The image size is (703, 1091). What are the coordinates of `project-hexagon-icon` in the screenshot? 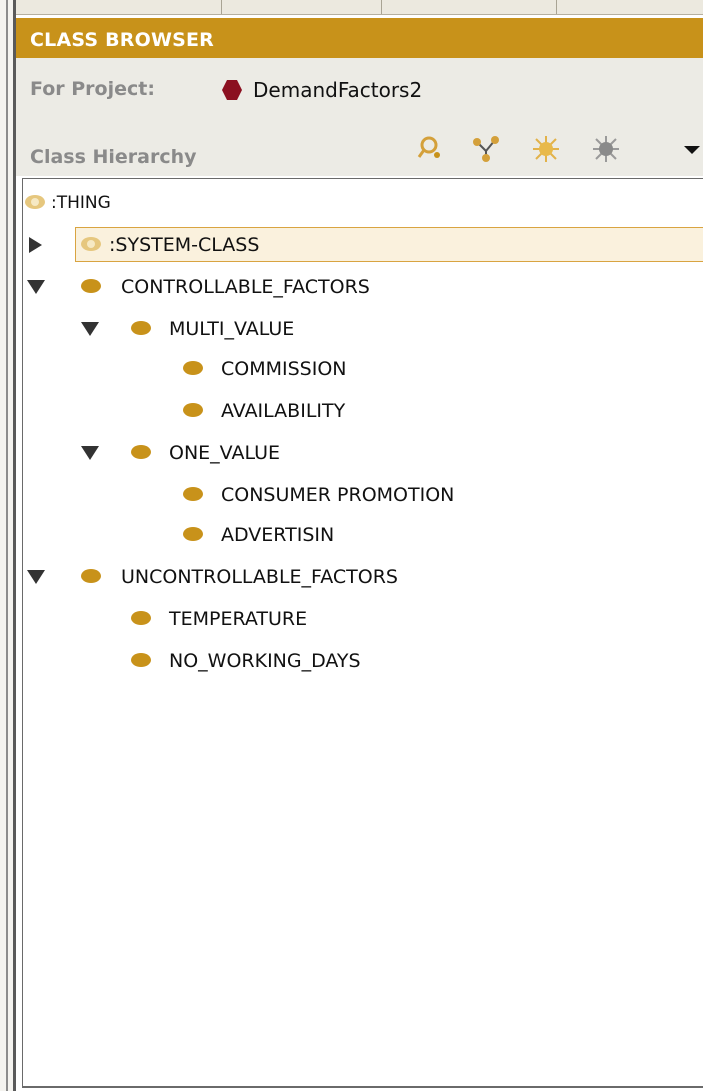 It's located at (232, 92).